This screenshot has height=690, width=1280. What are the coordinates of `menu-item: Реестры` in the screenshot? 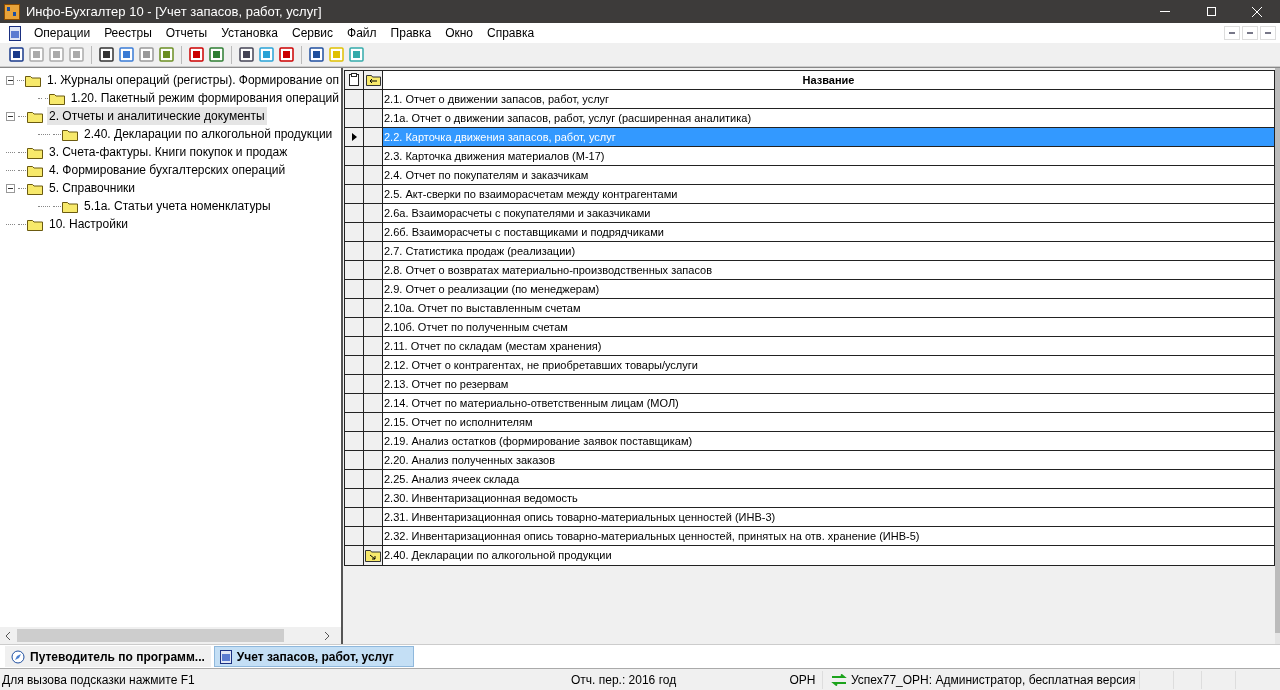 It's located at (128, 33).